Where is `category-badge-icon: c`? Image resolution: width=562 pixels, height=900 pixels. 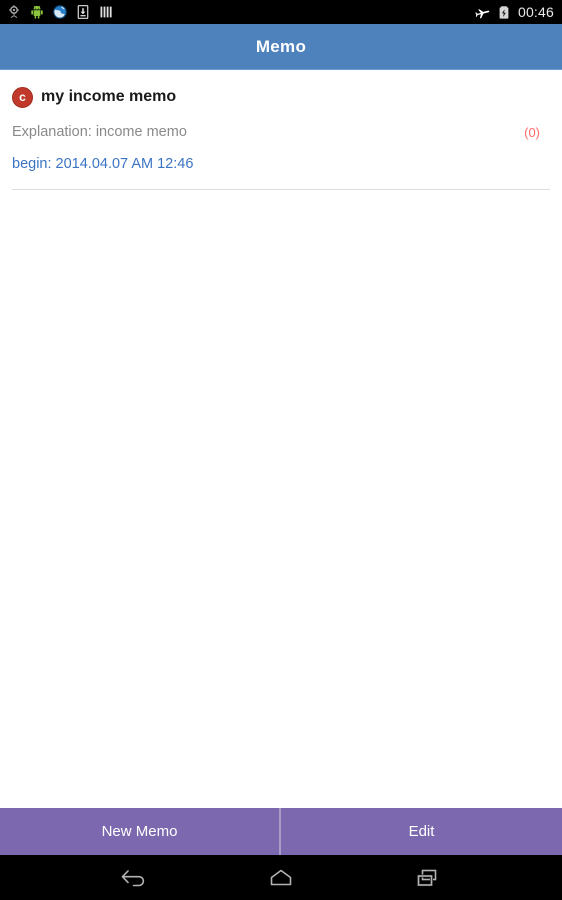
category-badge-icon: c is located at coordinates (22, 97).